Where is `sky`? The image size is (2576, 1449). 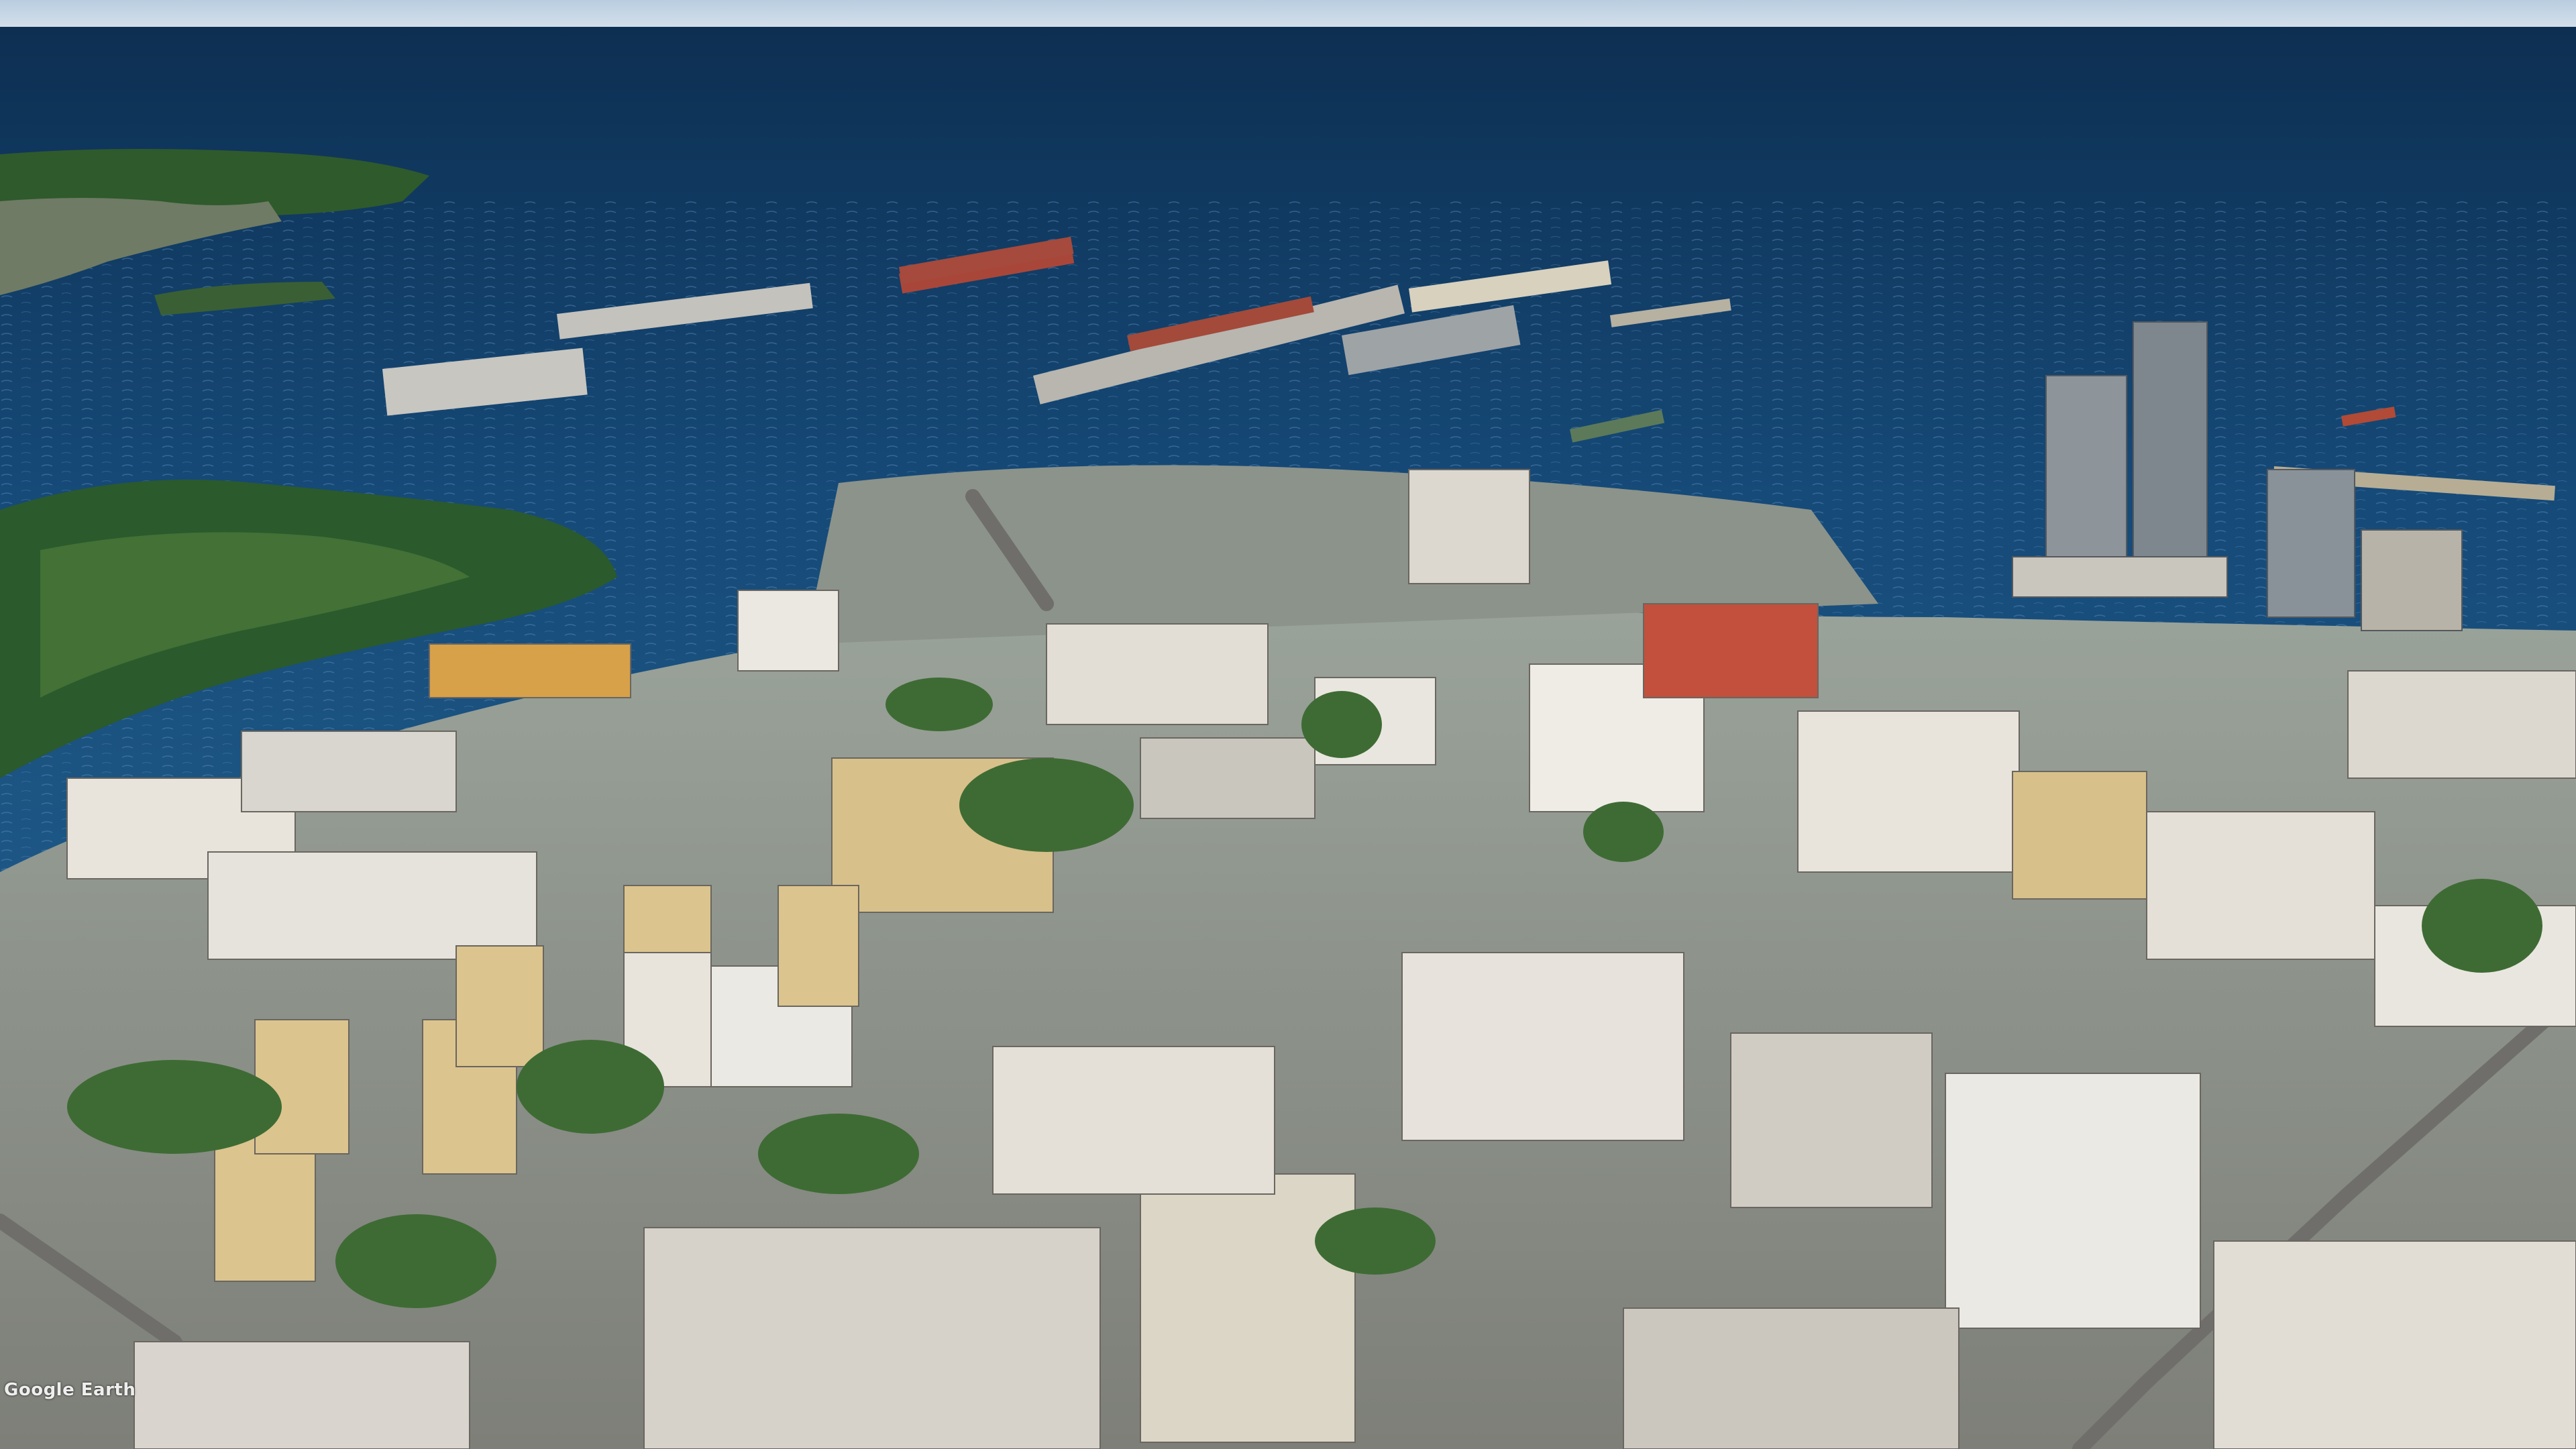
sky is located at coordinates (1288, 15).